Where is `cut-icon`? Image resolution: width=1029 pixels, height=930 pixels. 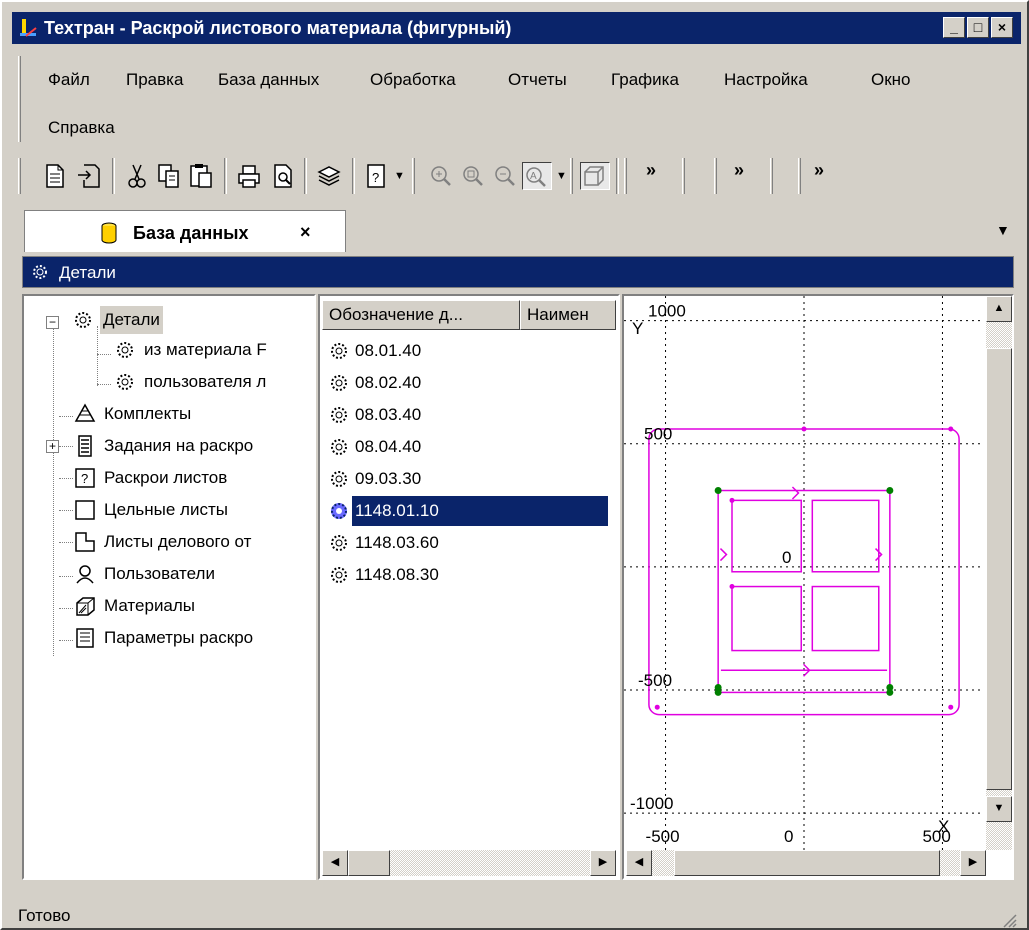 cut-icon is located at coordinates (137, 176).